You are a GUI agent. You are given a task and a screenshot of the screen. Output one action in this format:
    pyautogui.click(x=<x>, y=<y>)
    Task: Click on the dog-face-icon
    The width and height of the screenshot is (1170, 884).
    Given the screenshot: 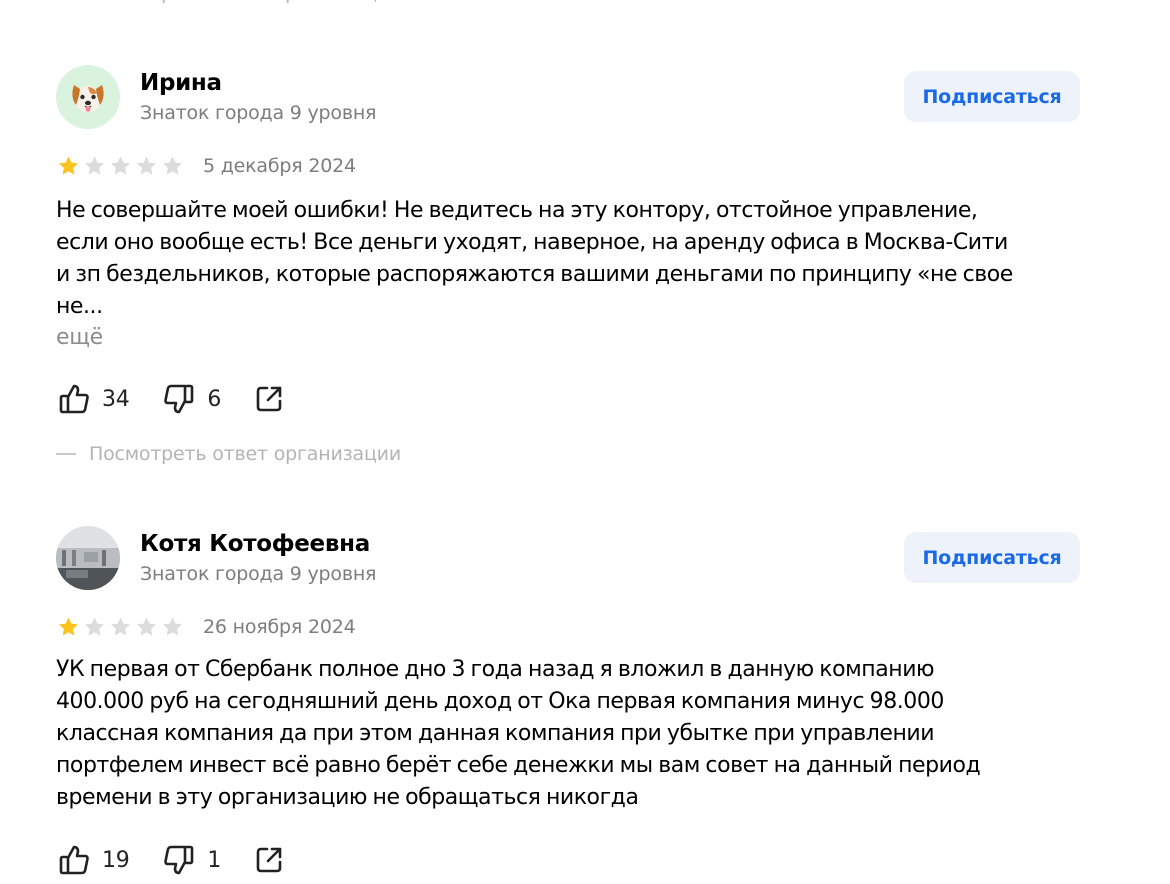 What is the action you would take?
    pyautogui.click(x=88, y=98)
    